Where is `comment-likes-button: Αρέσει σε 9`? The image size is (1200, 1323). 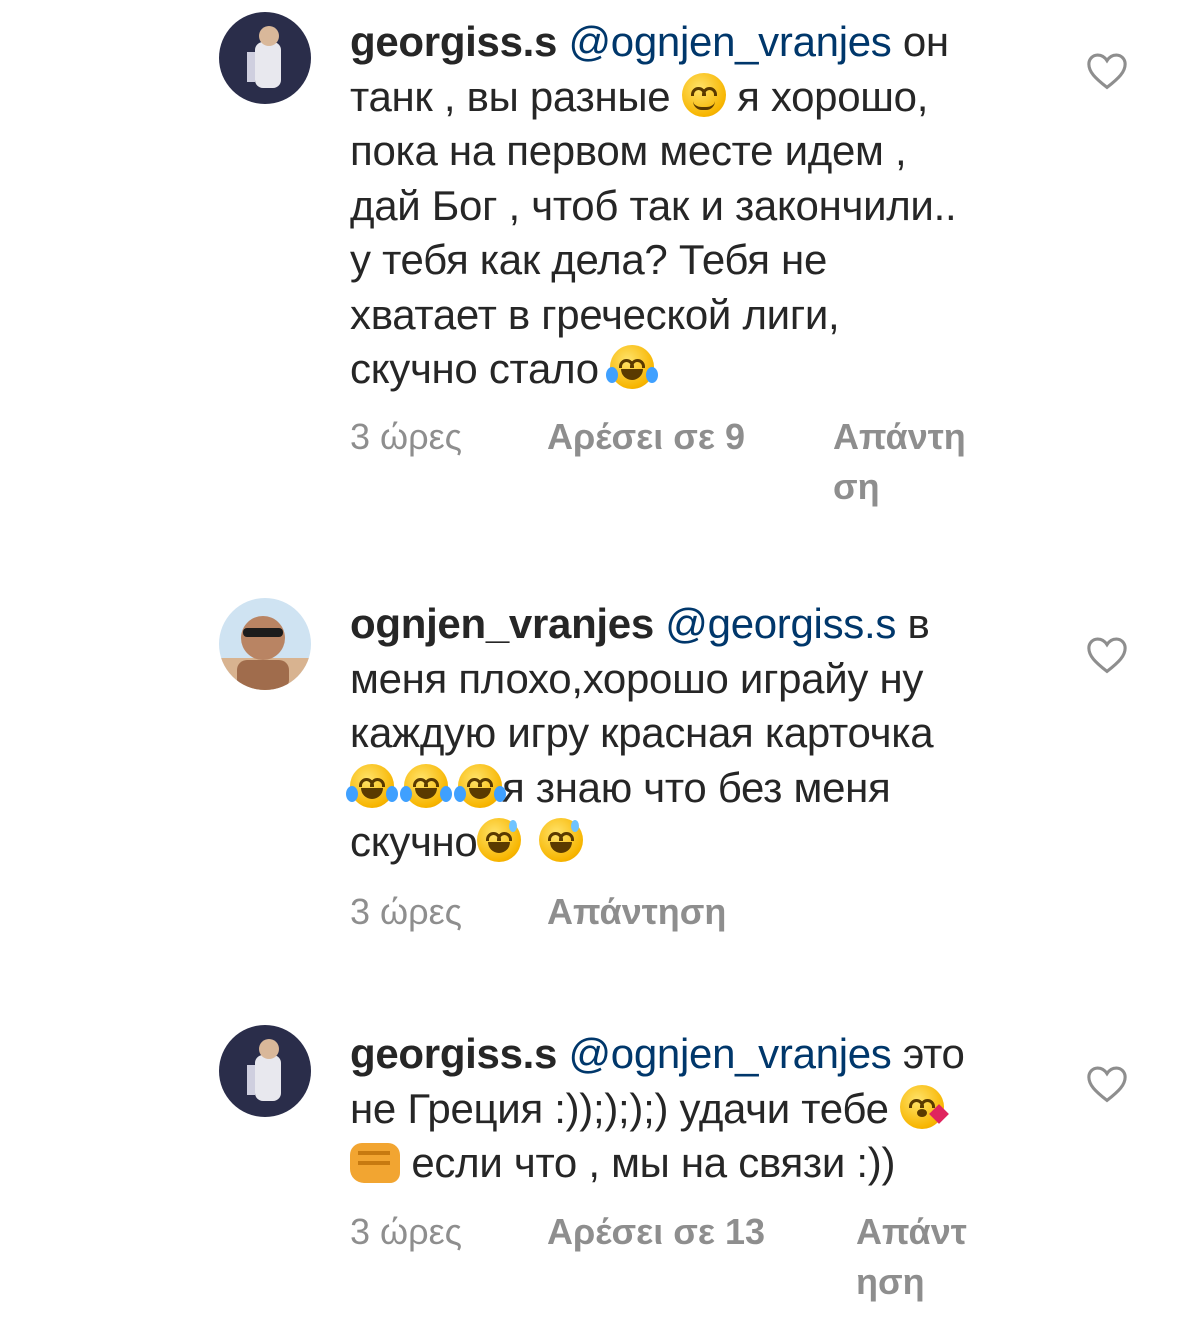 comment-likes-button: Αρέσει σε 9 is located at coordinates (646, 437).